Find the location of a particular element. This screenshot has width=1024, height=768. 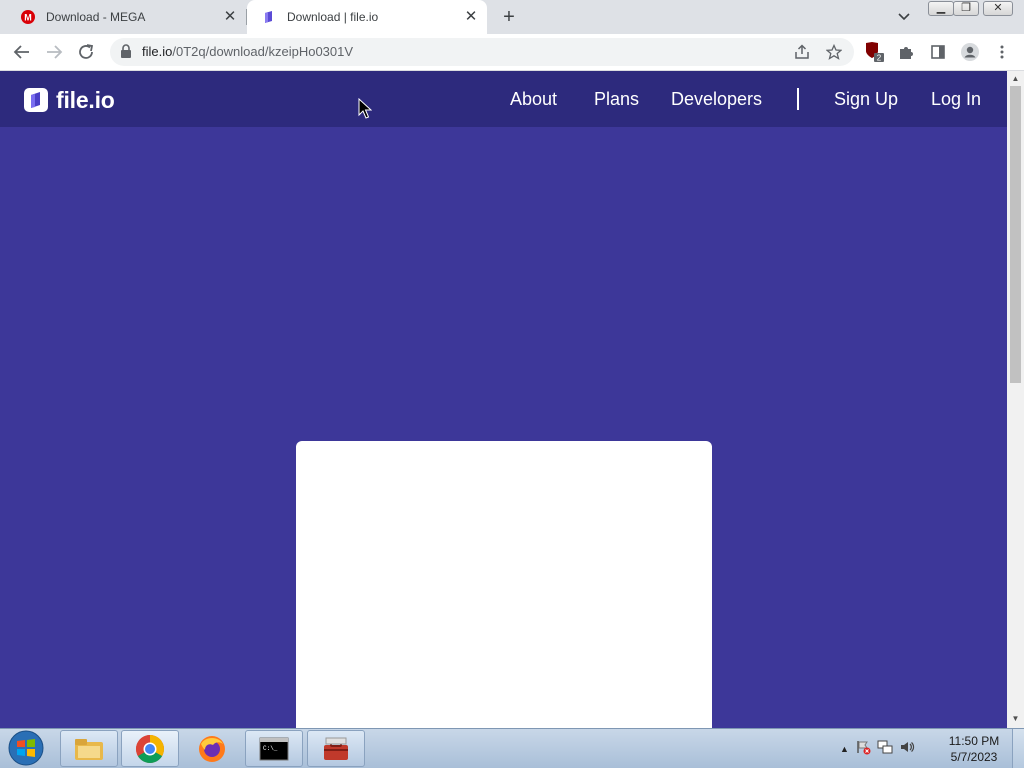

share-icon is located at coordinates (802, 52).